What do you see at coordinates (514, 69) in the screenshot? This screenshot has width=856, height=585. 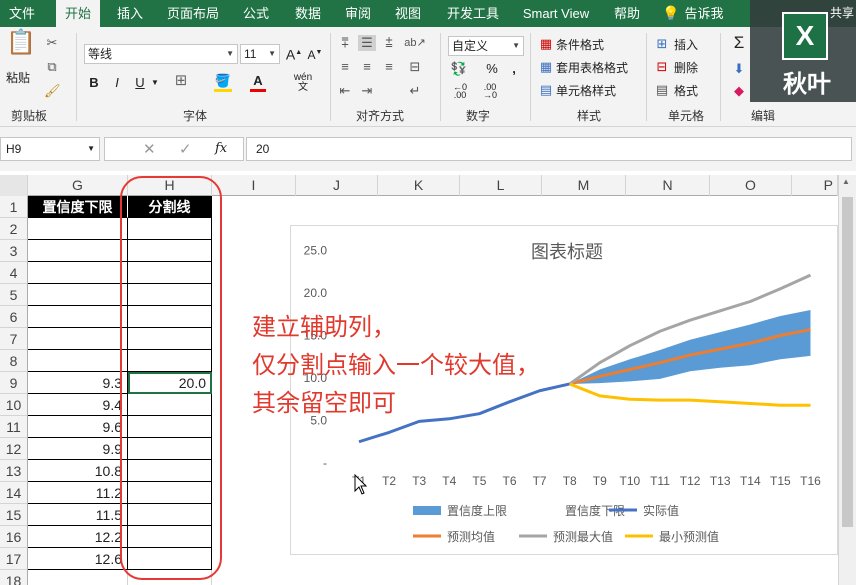 I see `comma-style-button: ,` at bounding box center [514, 69].